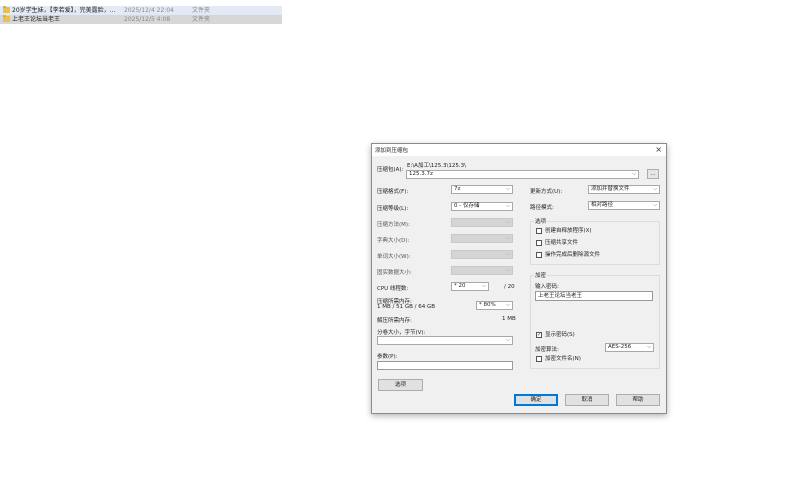  What do you see at coordinates (541, 221) in the screenshot?
I see `options-group-title: 选项` at bounding box center [541, 221].